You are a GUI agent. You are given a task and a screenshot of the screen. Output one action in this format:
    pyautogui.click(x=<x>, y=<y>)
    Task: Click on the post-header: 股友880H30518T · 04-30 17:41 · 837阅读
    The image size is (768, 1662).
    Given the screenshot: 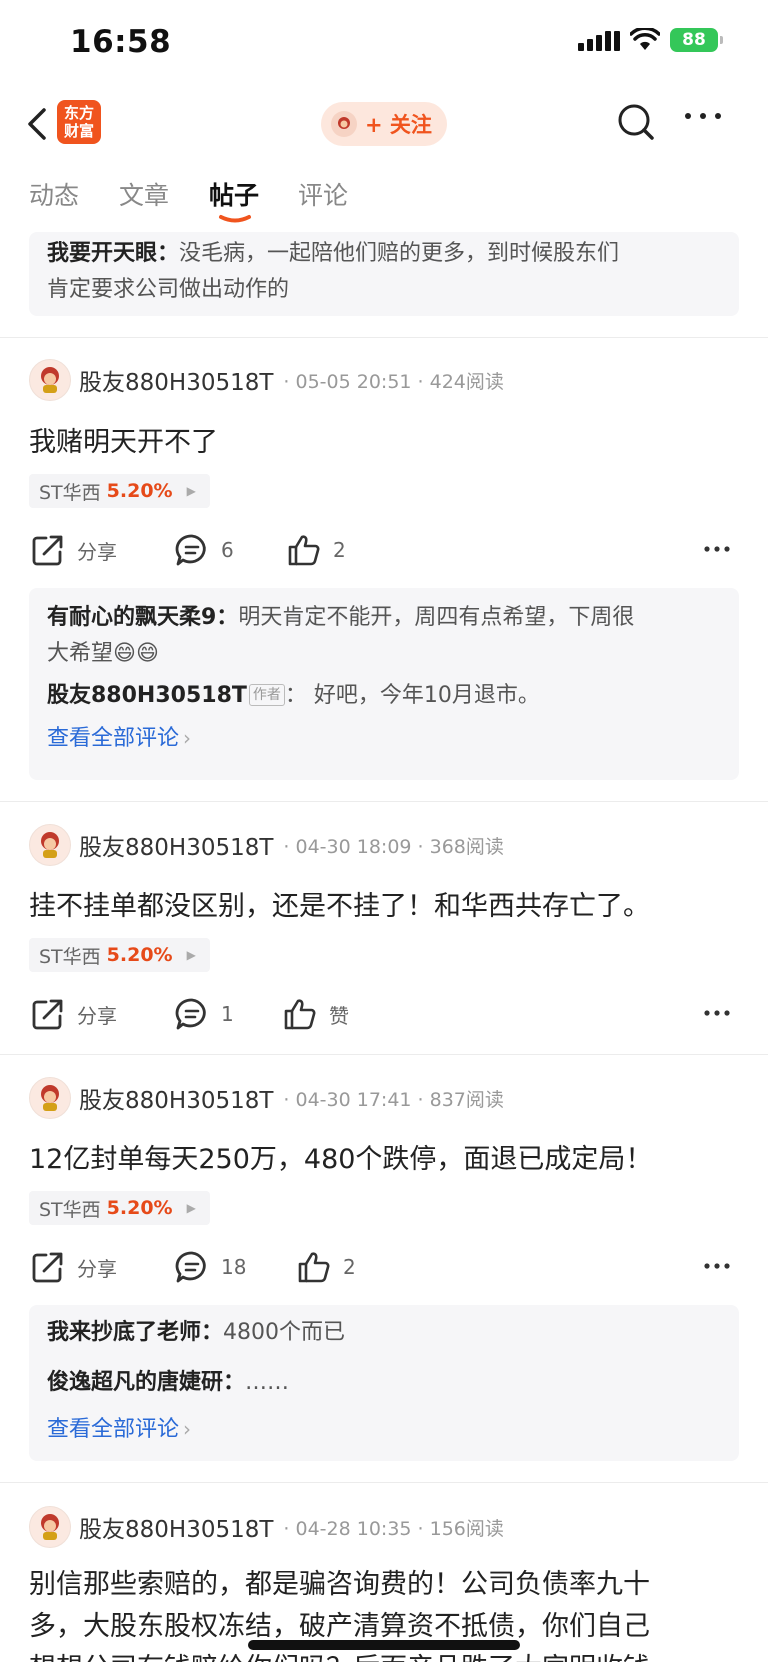 What is the action you would take?
    pyautogui.click(x=266, y=1098)
    